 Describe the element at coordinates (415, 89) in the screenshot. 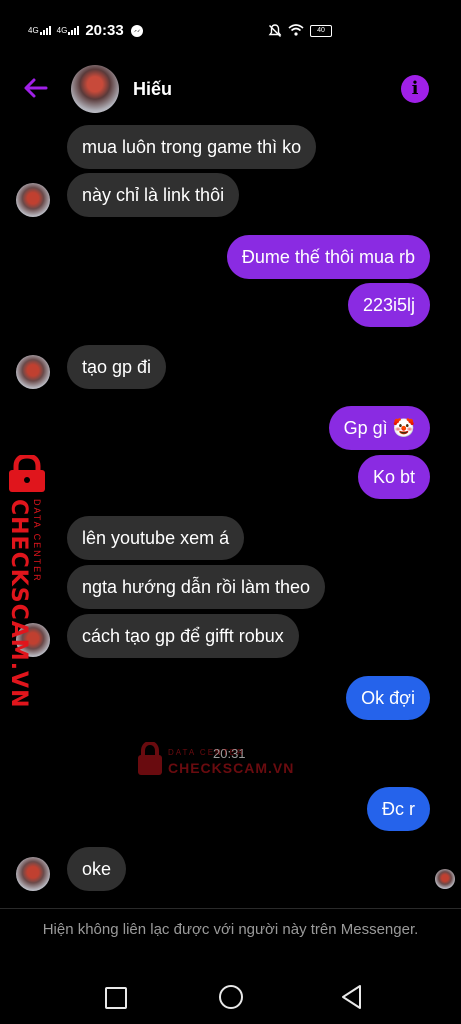

I see `info-icon: i` at that location.